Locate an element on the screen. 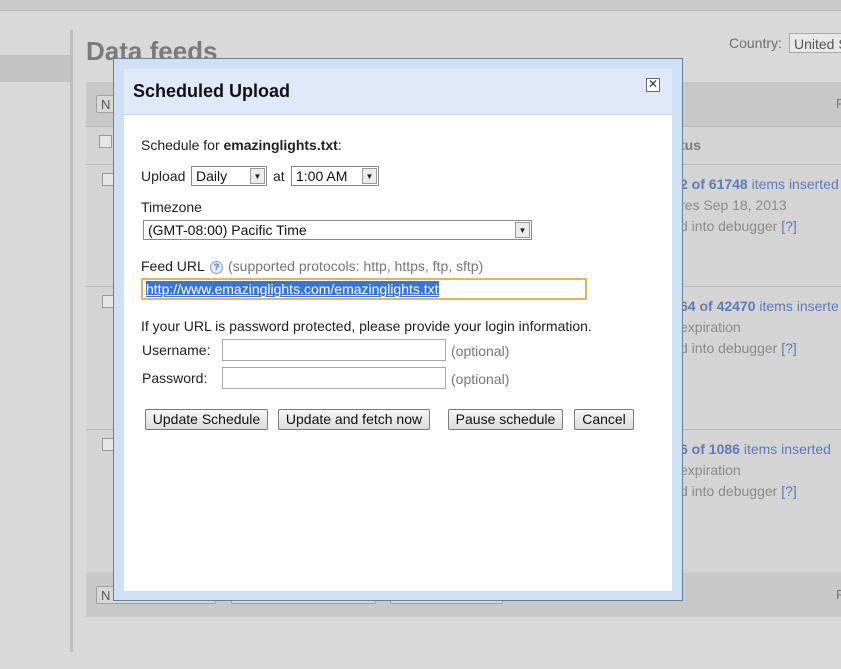 Image resolution: width=841 pixels, height=669 pixels. update-and-fetch-now-button: Update and fetch now is located at coordinates (354, 419).